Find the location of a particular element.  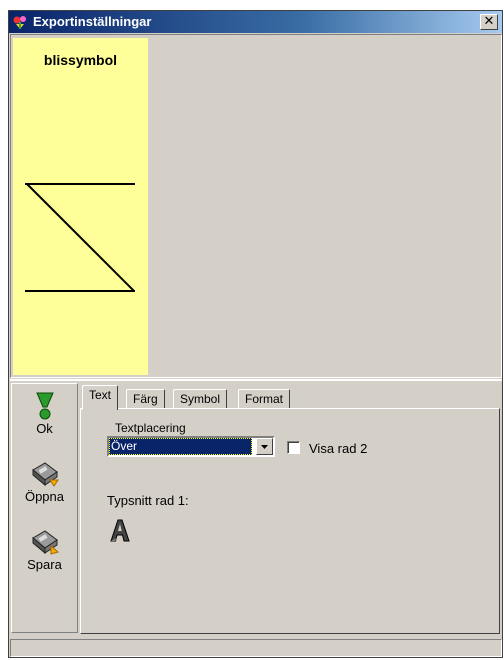

tab-color: Färg is located at coordinates (145, 399).